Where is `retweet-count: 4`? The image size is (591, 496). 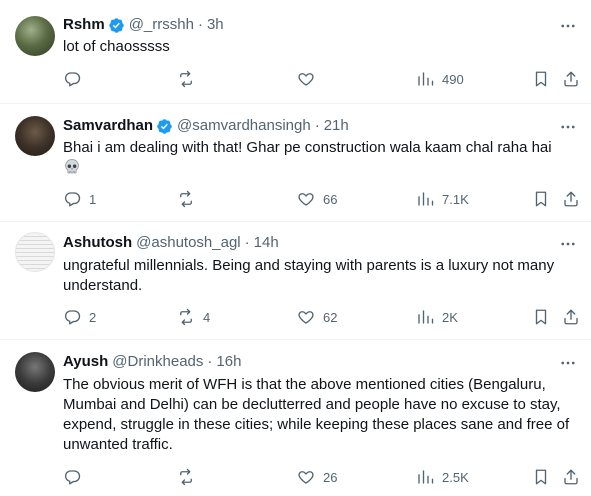
retweet-count: 4 is located at coordinates (207, 317).